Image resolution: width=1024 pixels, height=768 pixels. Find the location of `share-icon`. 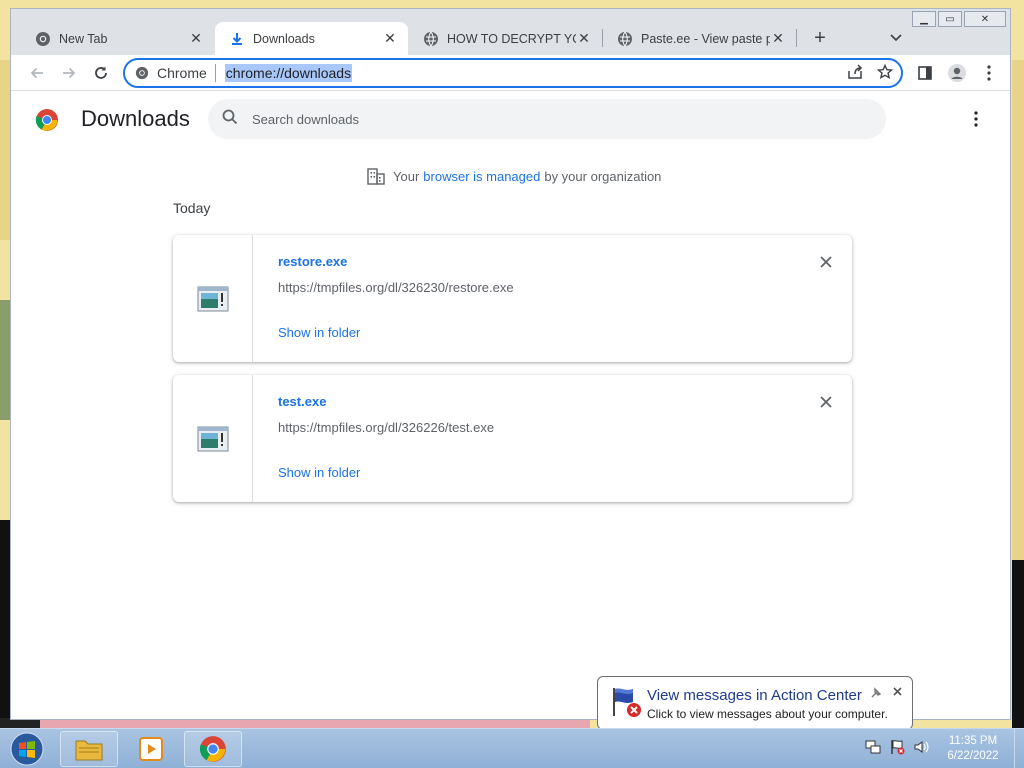

share-icon is located at coordinates (855, 74).